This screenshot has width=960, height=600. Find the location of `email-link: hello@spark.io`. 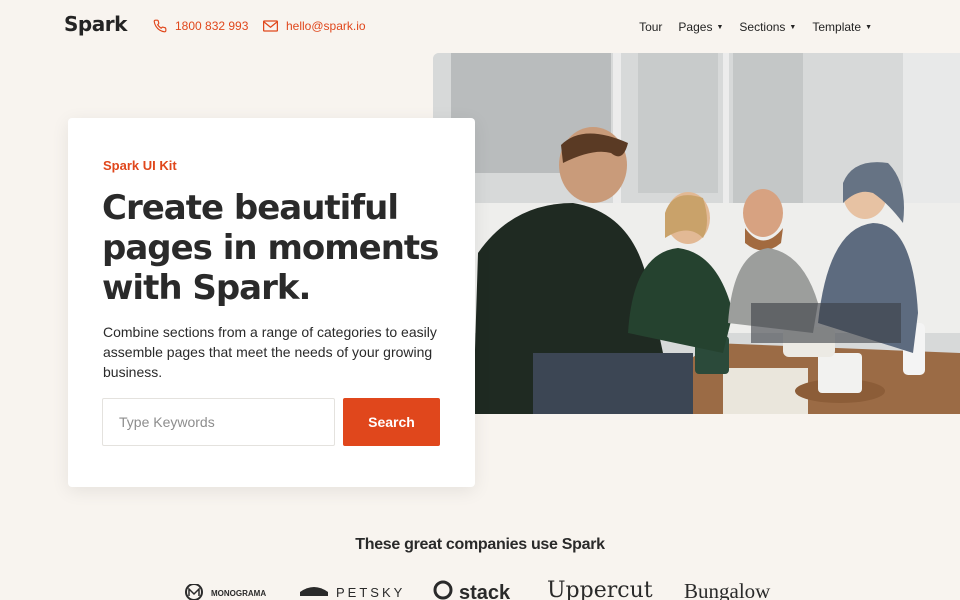

email-link: hello@spark.io is located at coordinates (314, 26).